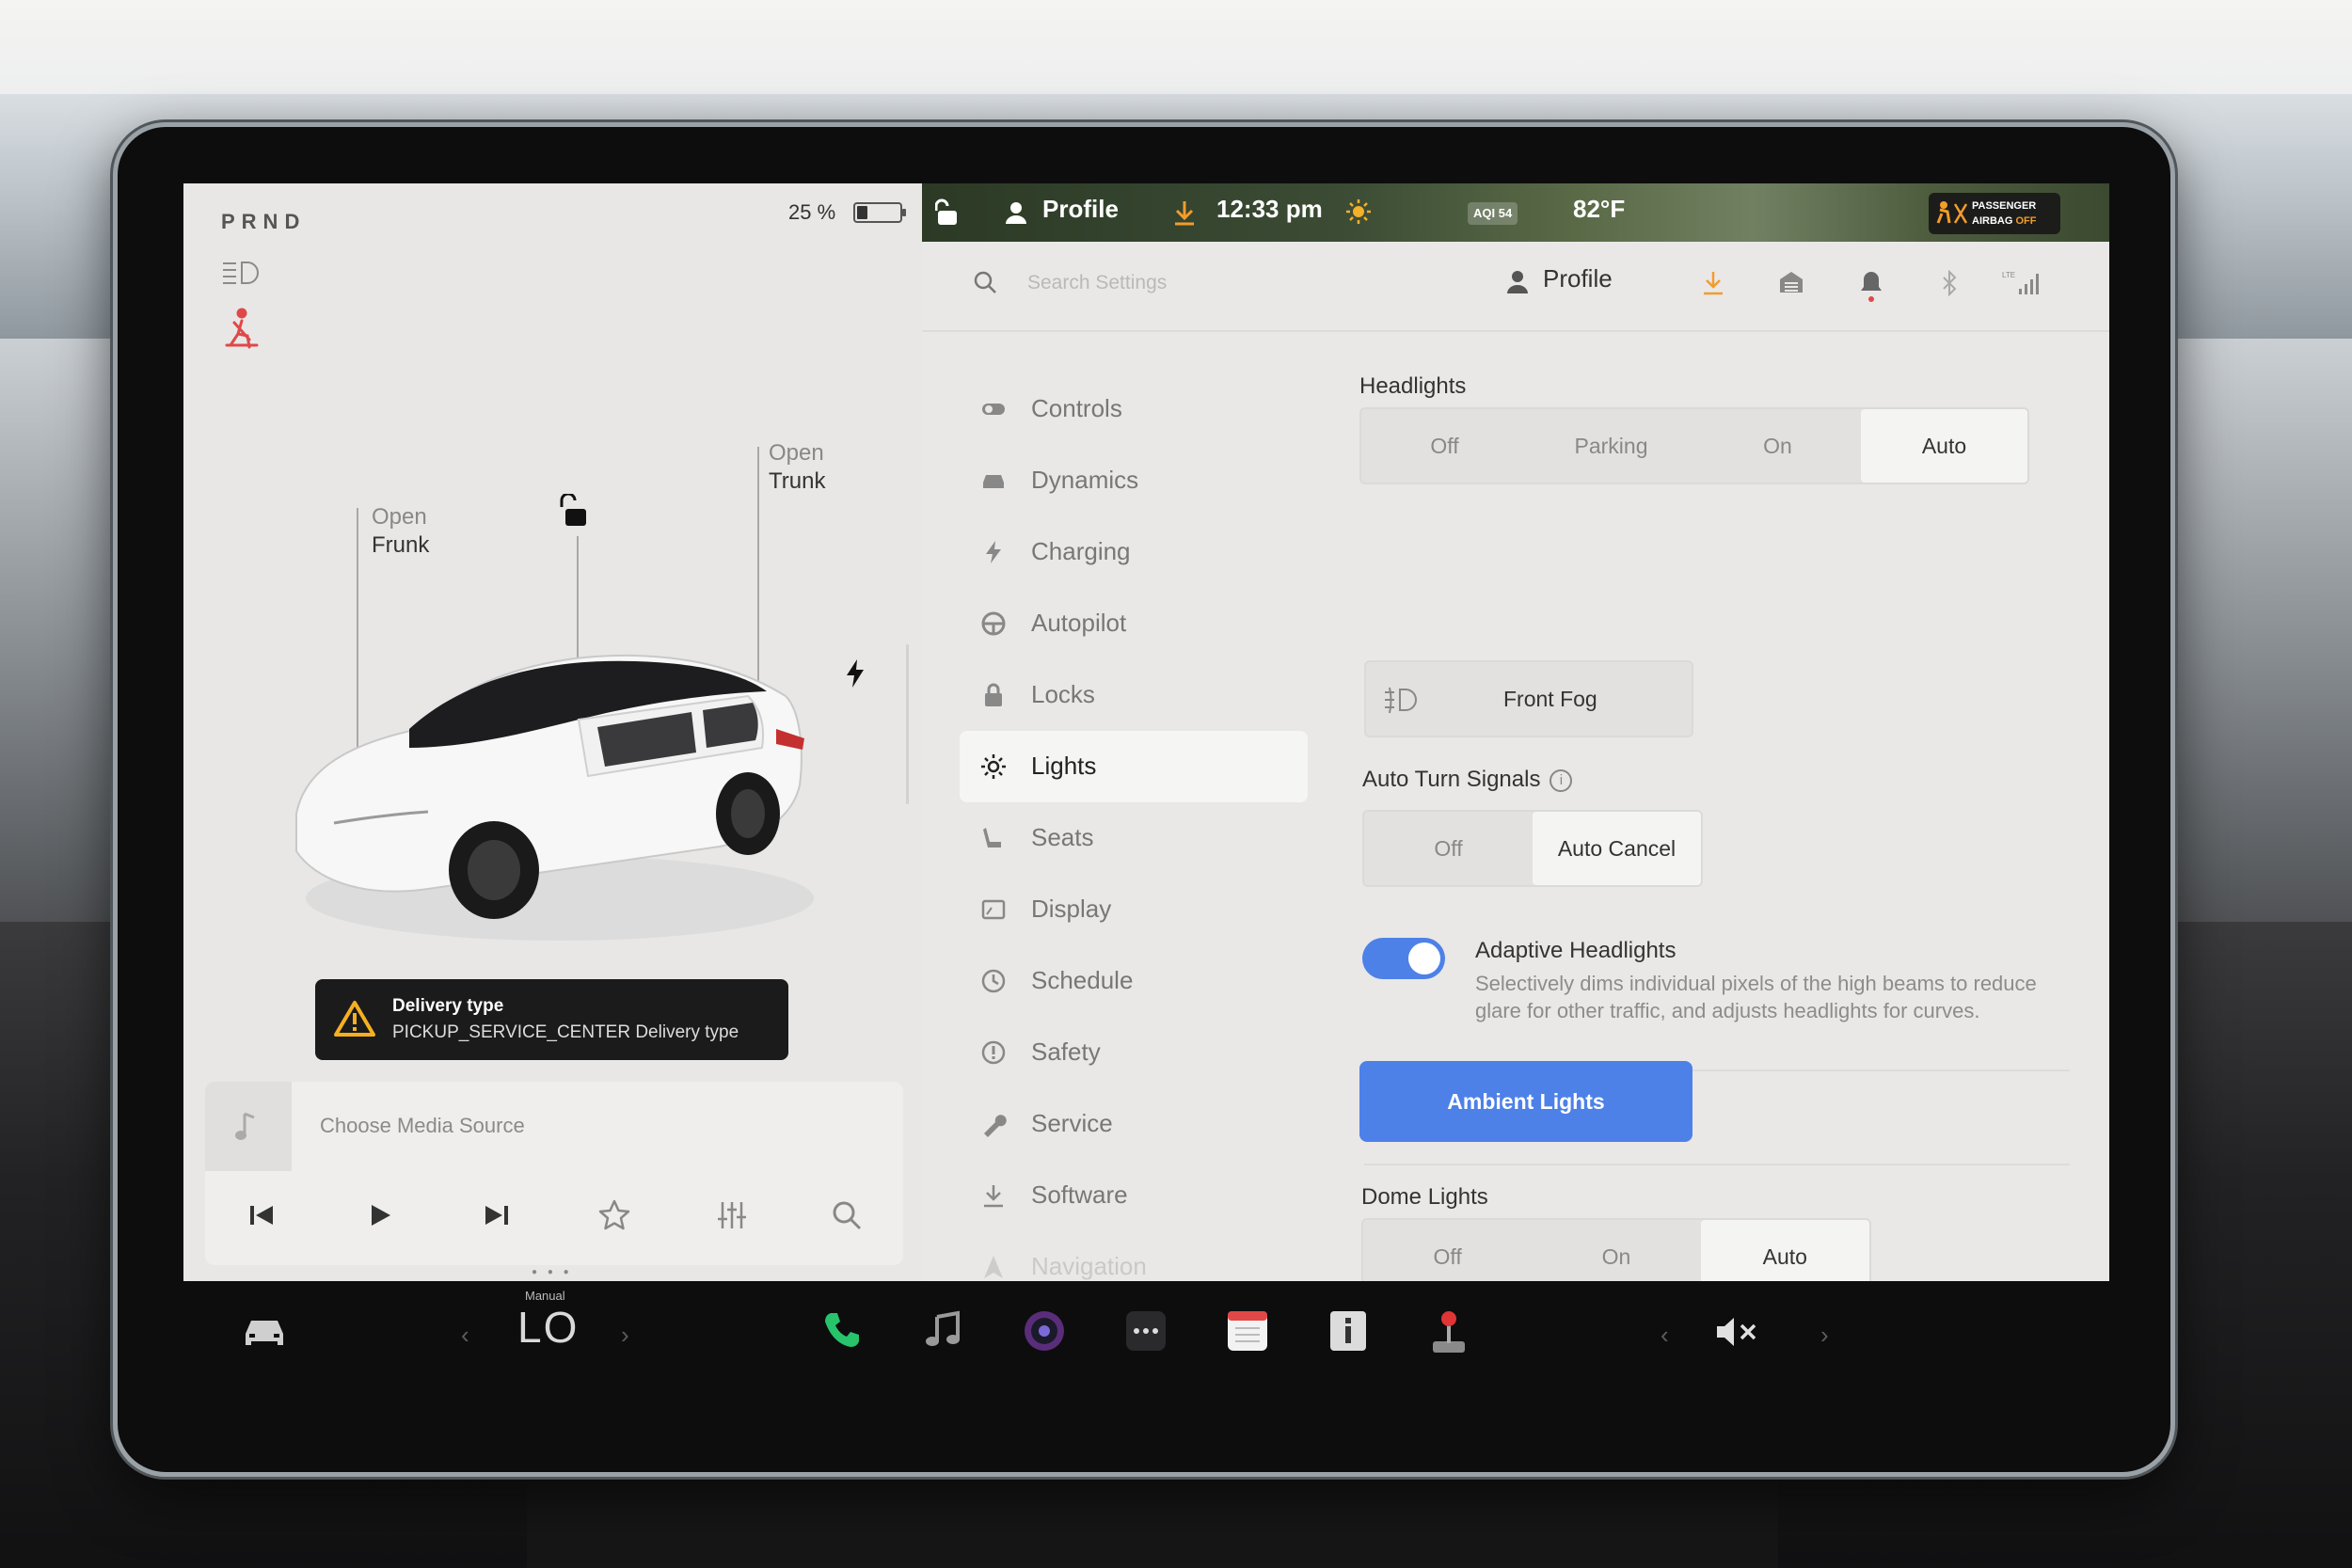 The height and width of the screenshot is (1568, 2352). Describe the element at coordinates (1044, 1331) in the screenshot. I see `camera-icon` at that location.